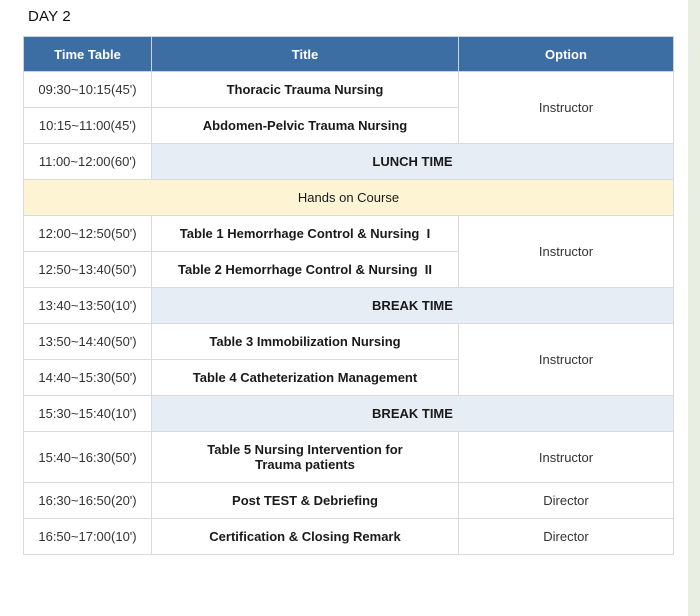 The image size is (700, 616). Describe the element at coordinates (49, 16) in the screenshot. I see `day-title: DAY 2` at that location.